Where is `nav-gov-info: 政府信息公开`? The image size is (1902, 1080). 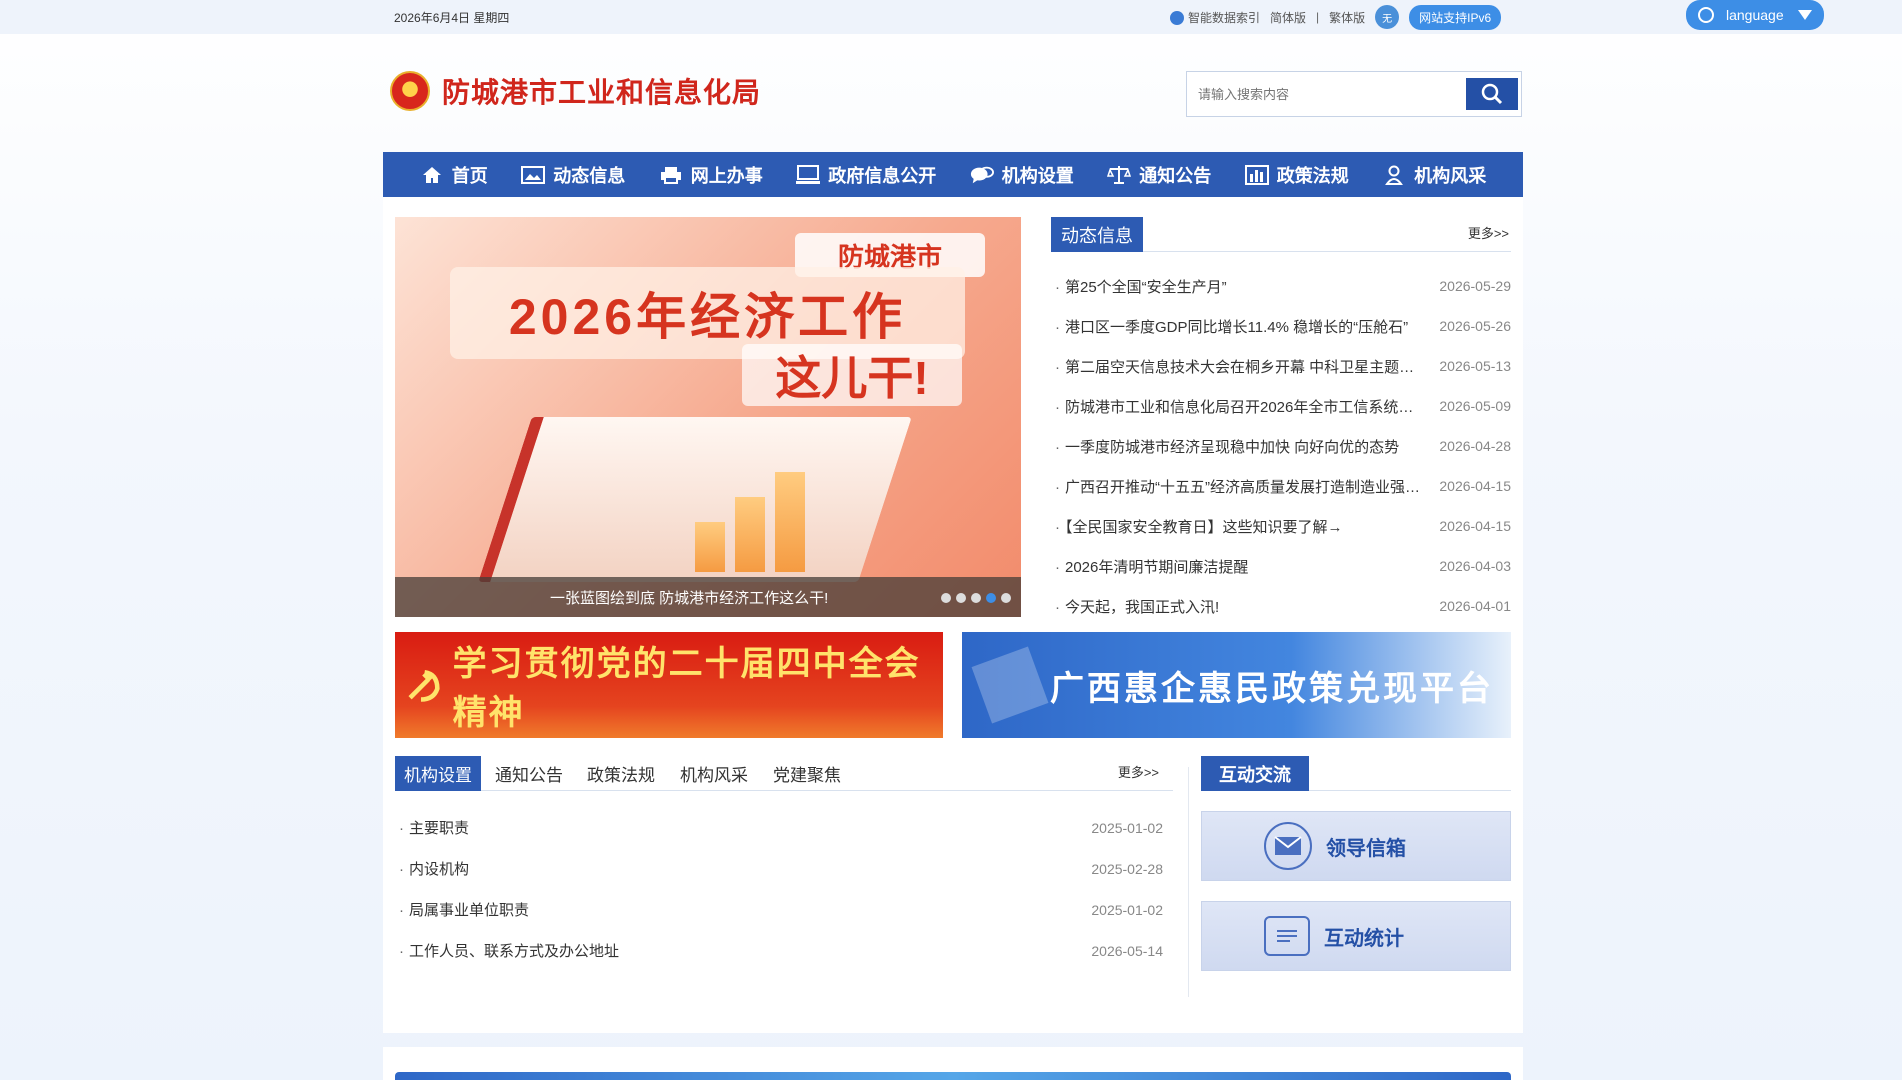
nav-gov-info: 政府信息公开 is located at coordinates (866, 175).